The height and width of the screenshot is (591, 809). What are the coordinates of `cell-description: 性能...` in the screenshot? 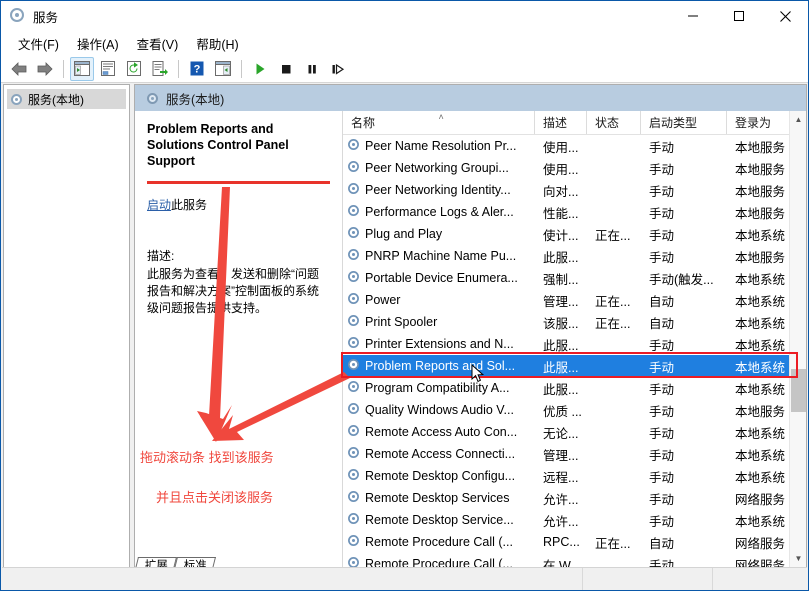 It's located at (561, 213).